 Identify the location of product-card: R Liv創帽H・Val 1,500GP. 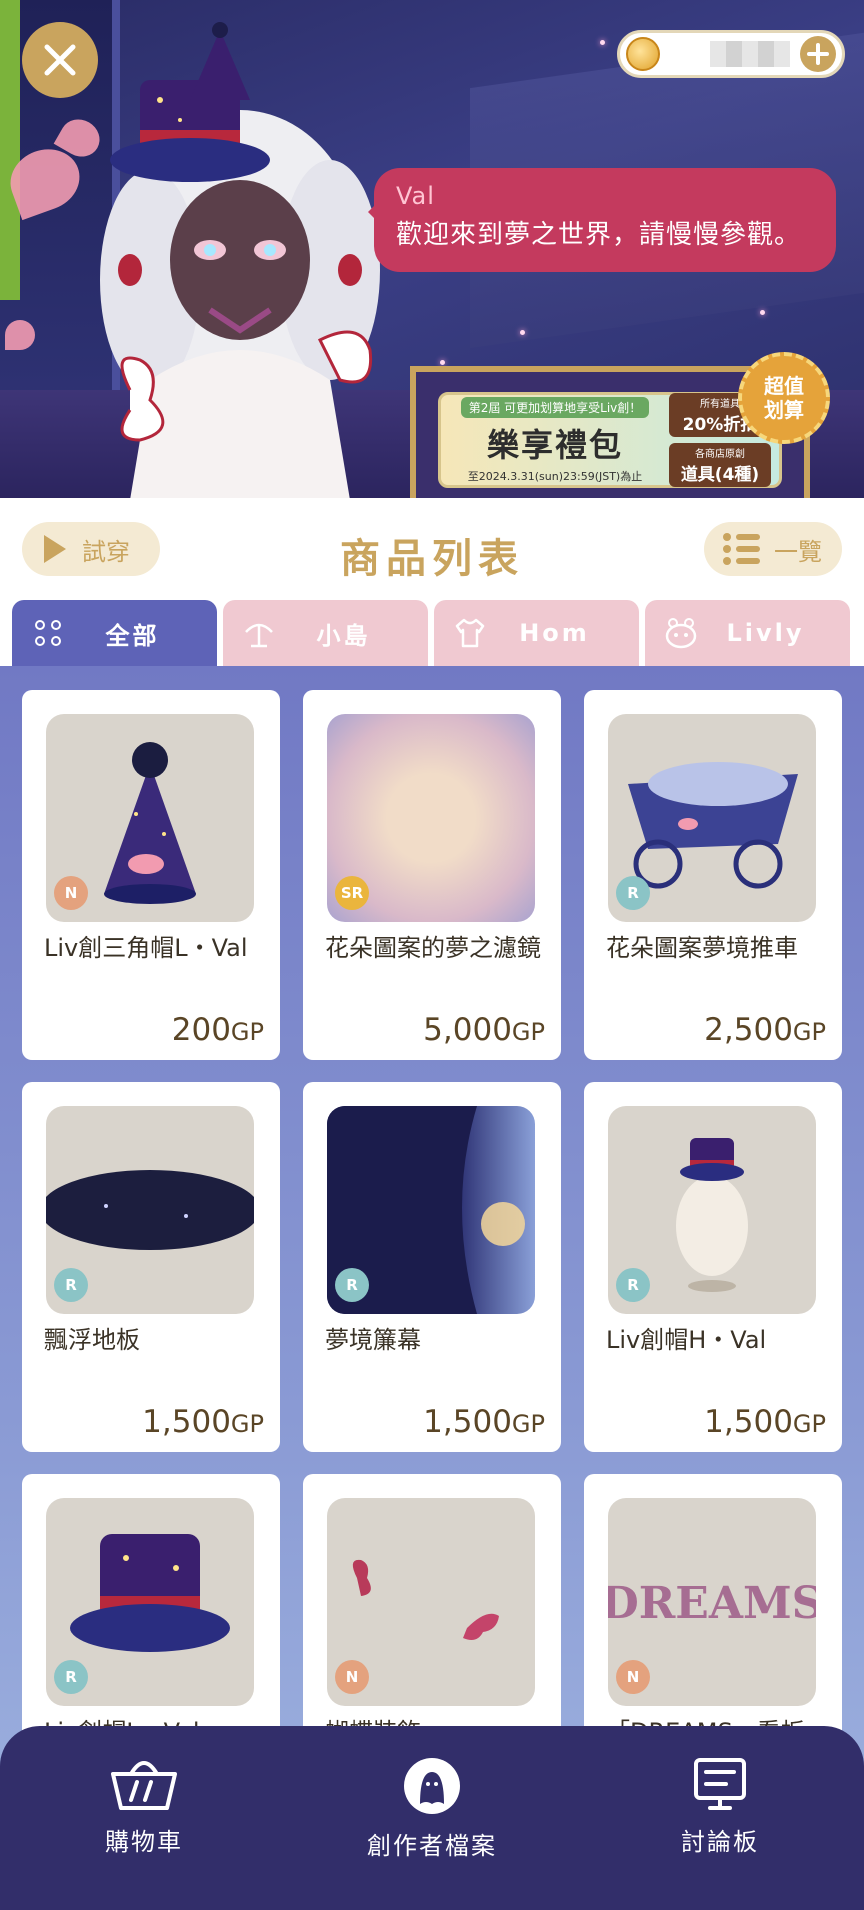
(713, 1267).